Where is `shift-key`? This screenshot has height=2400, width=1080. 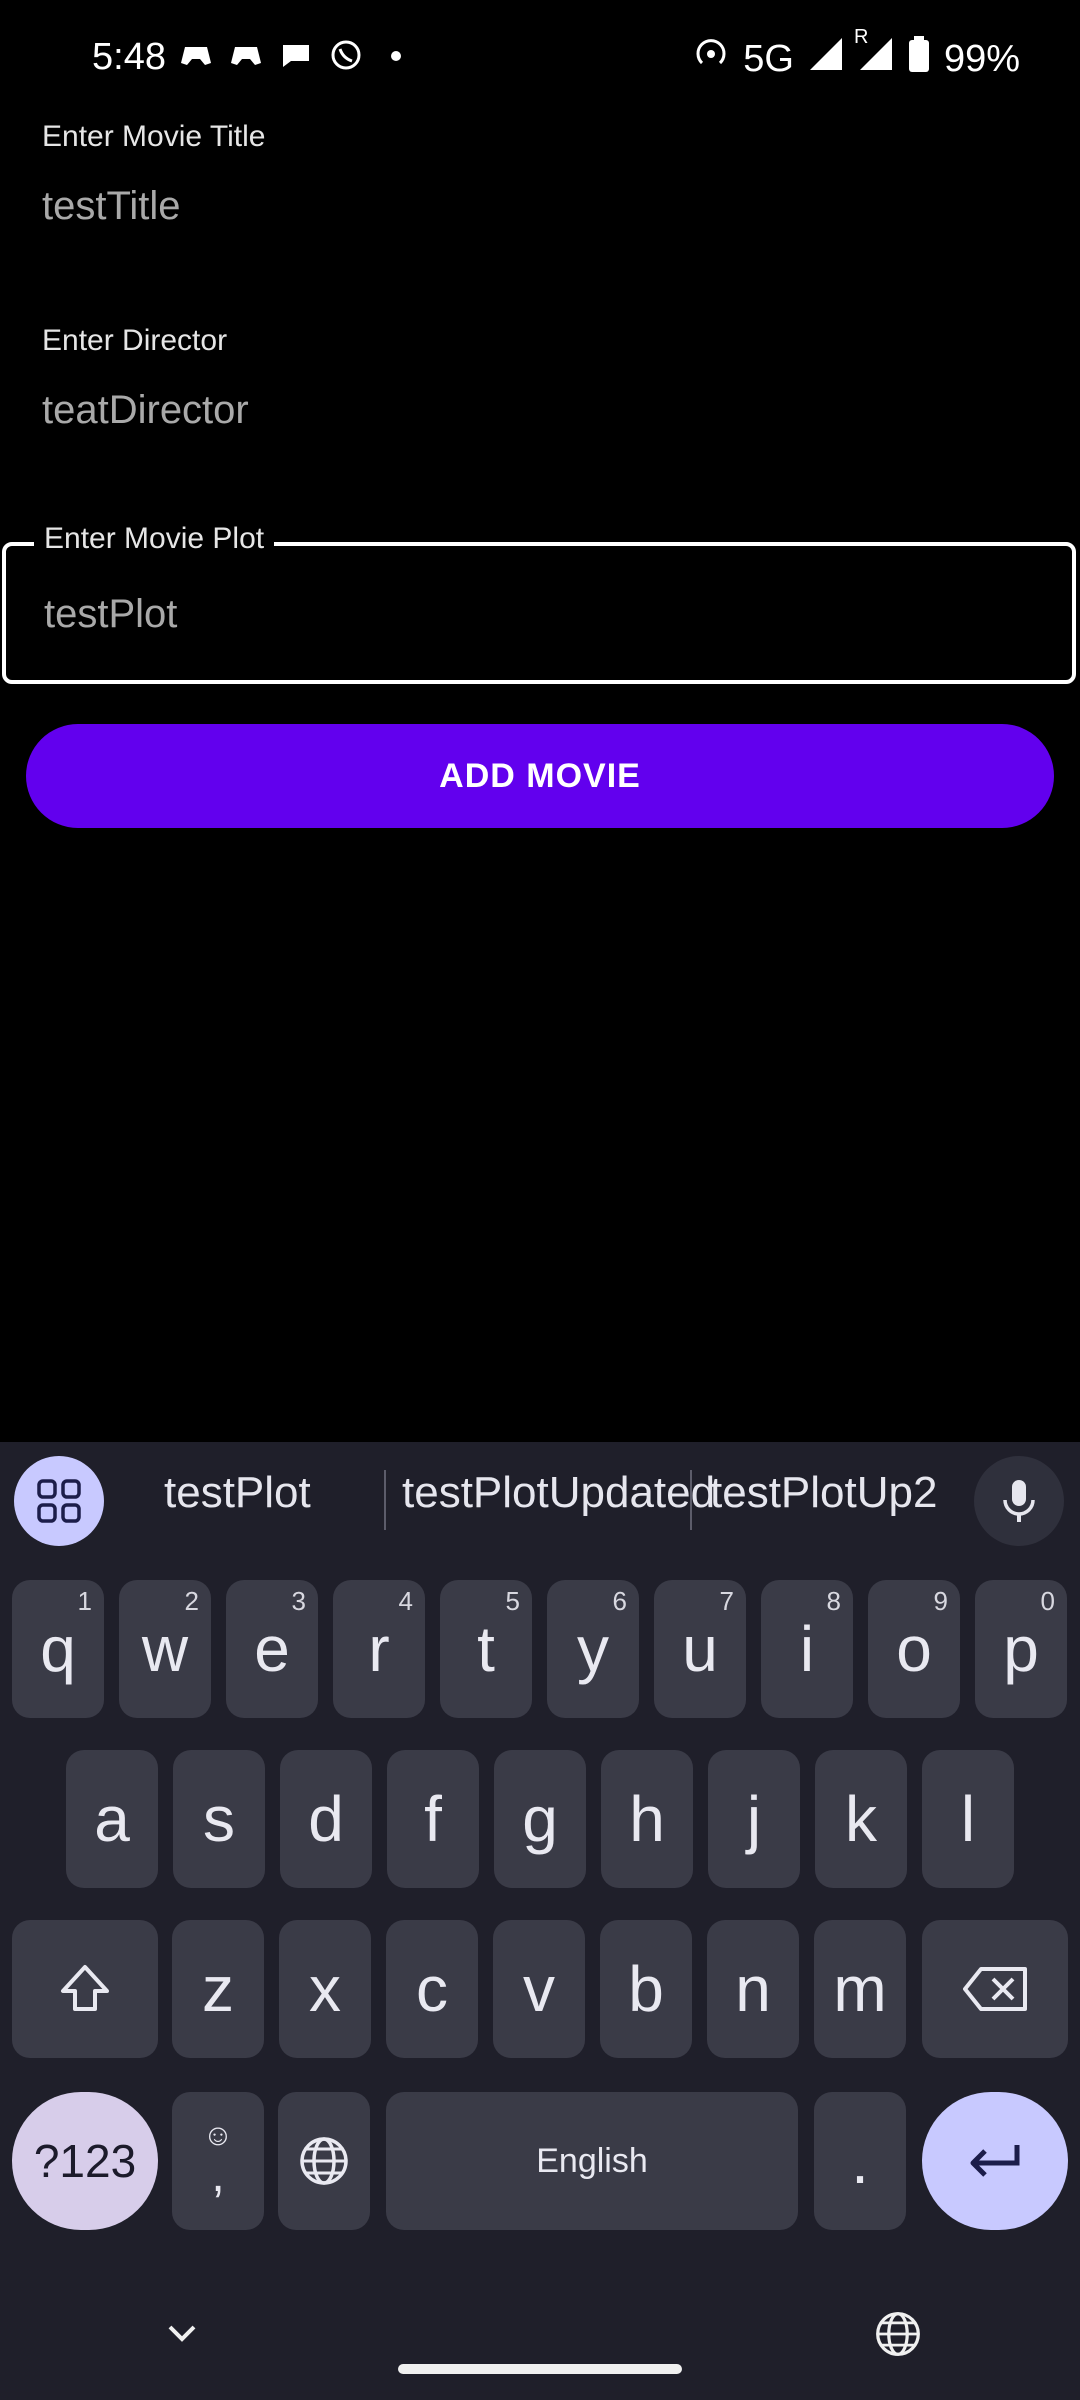
shift-key is located at coordinates (85, 1989).